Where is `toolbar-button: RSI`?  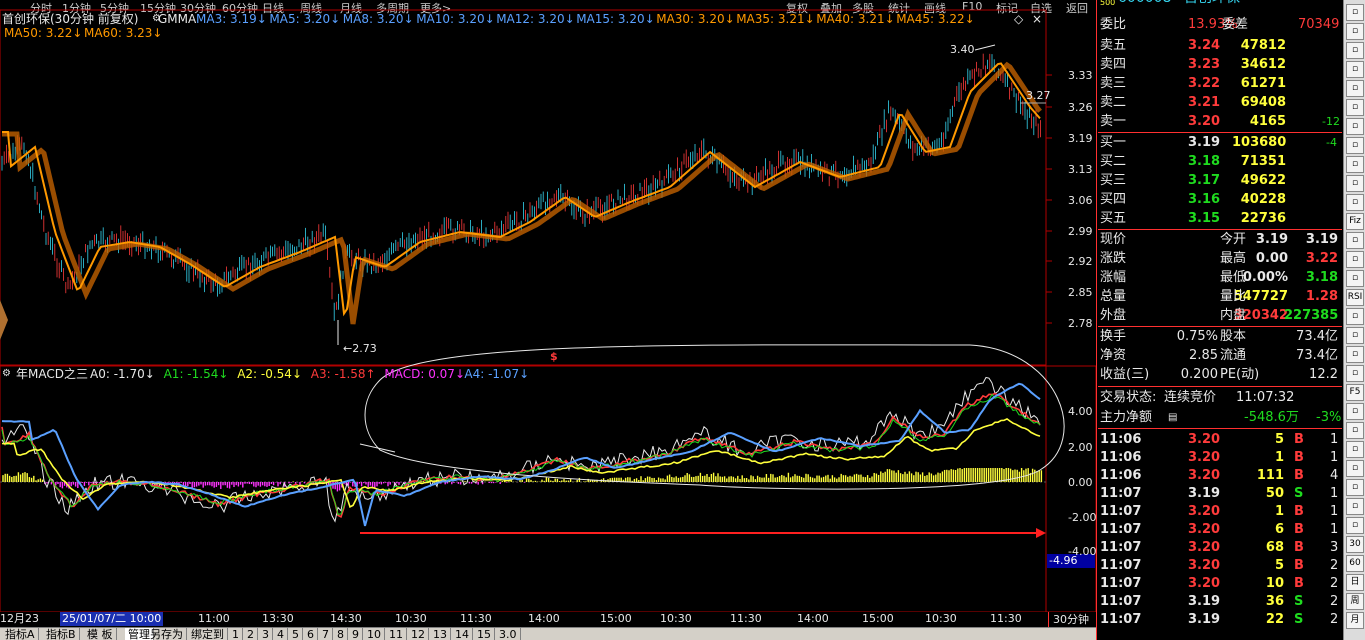 toolbar-button: RSI is located at coordinates (1355, 297).